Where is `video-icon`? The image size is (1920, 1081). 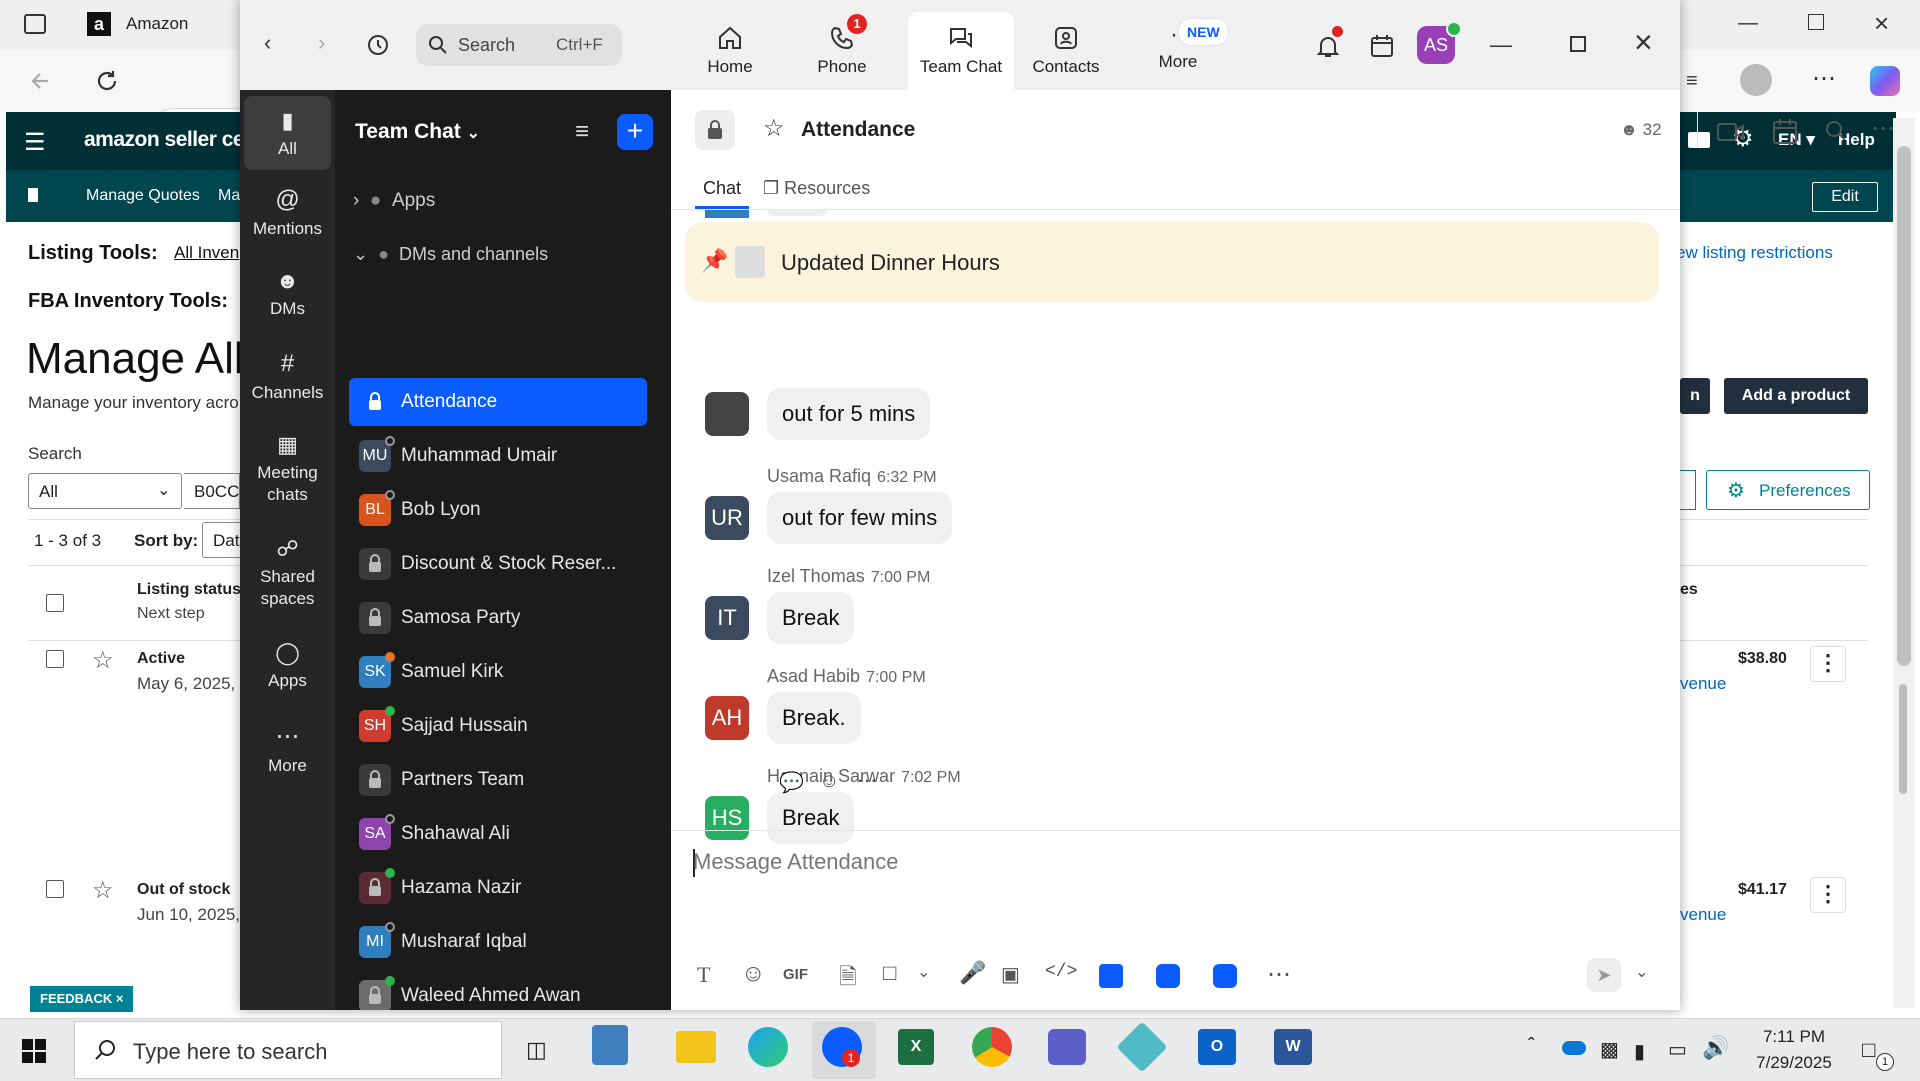
video-icon is located at coordinates (1731, 132).